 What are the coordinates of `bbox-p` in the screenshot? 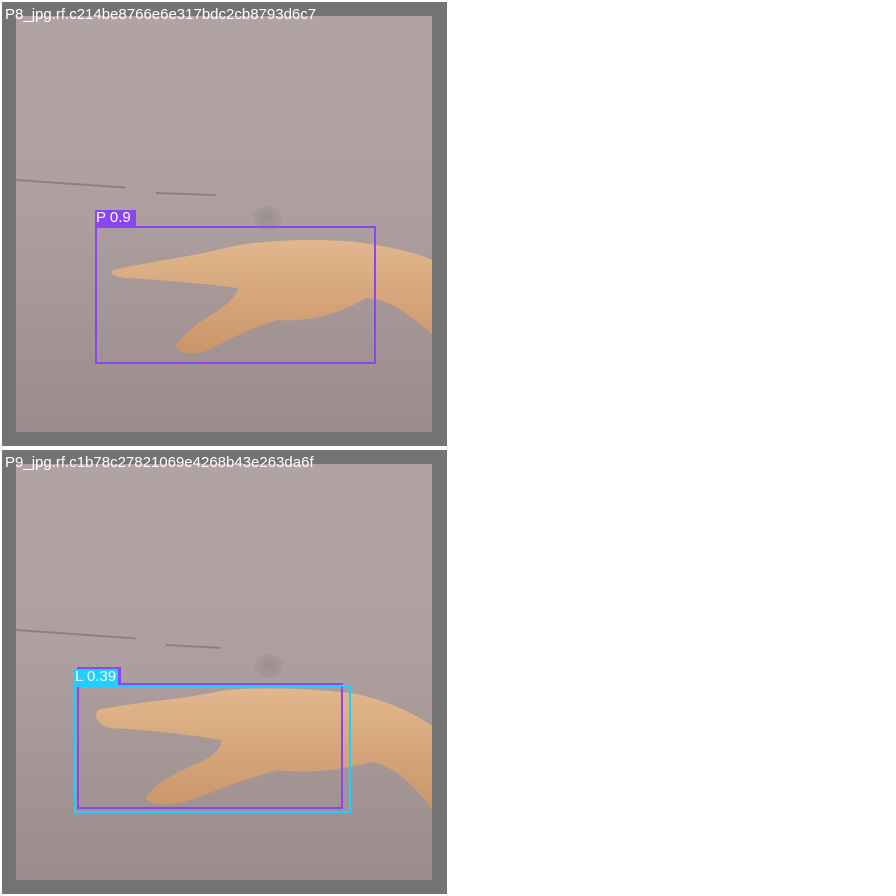 It's located at (235, 295).